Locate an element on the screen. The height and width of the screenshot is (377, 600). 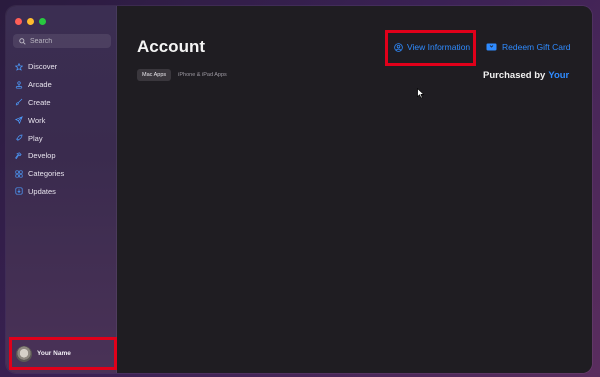
sidebar-item-label: Create is located at coordinates (39, 102).